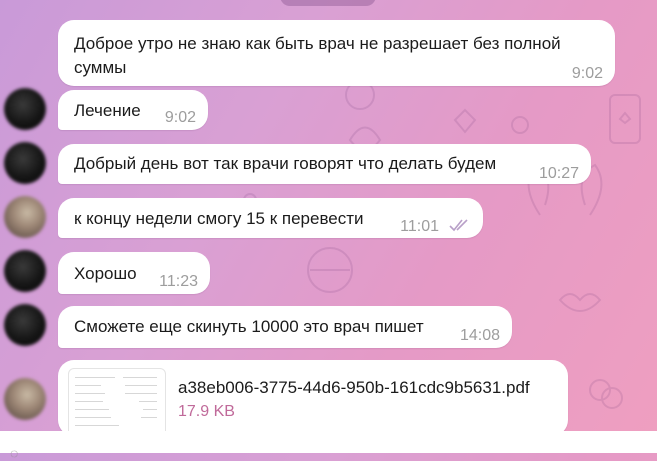 This screenshot has width=657, height=461. I want to click on message-time: 14:08, so click(479, 335).